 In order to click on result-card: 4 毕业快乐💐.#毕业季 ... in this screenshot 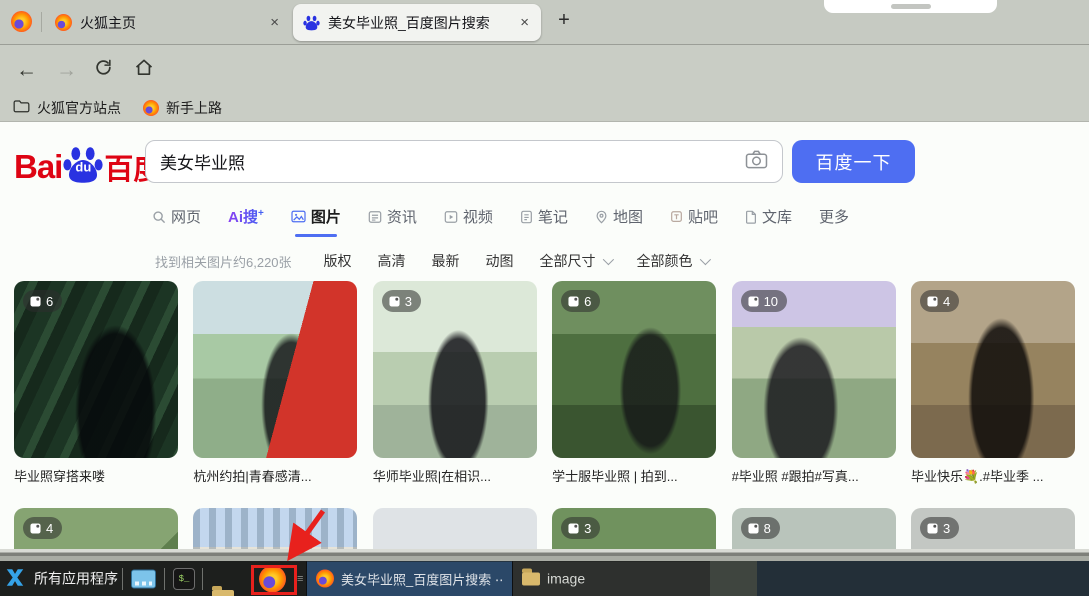, I will do `click(992, 383)`.